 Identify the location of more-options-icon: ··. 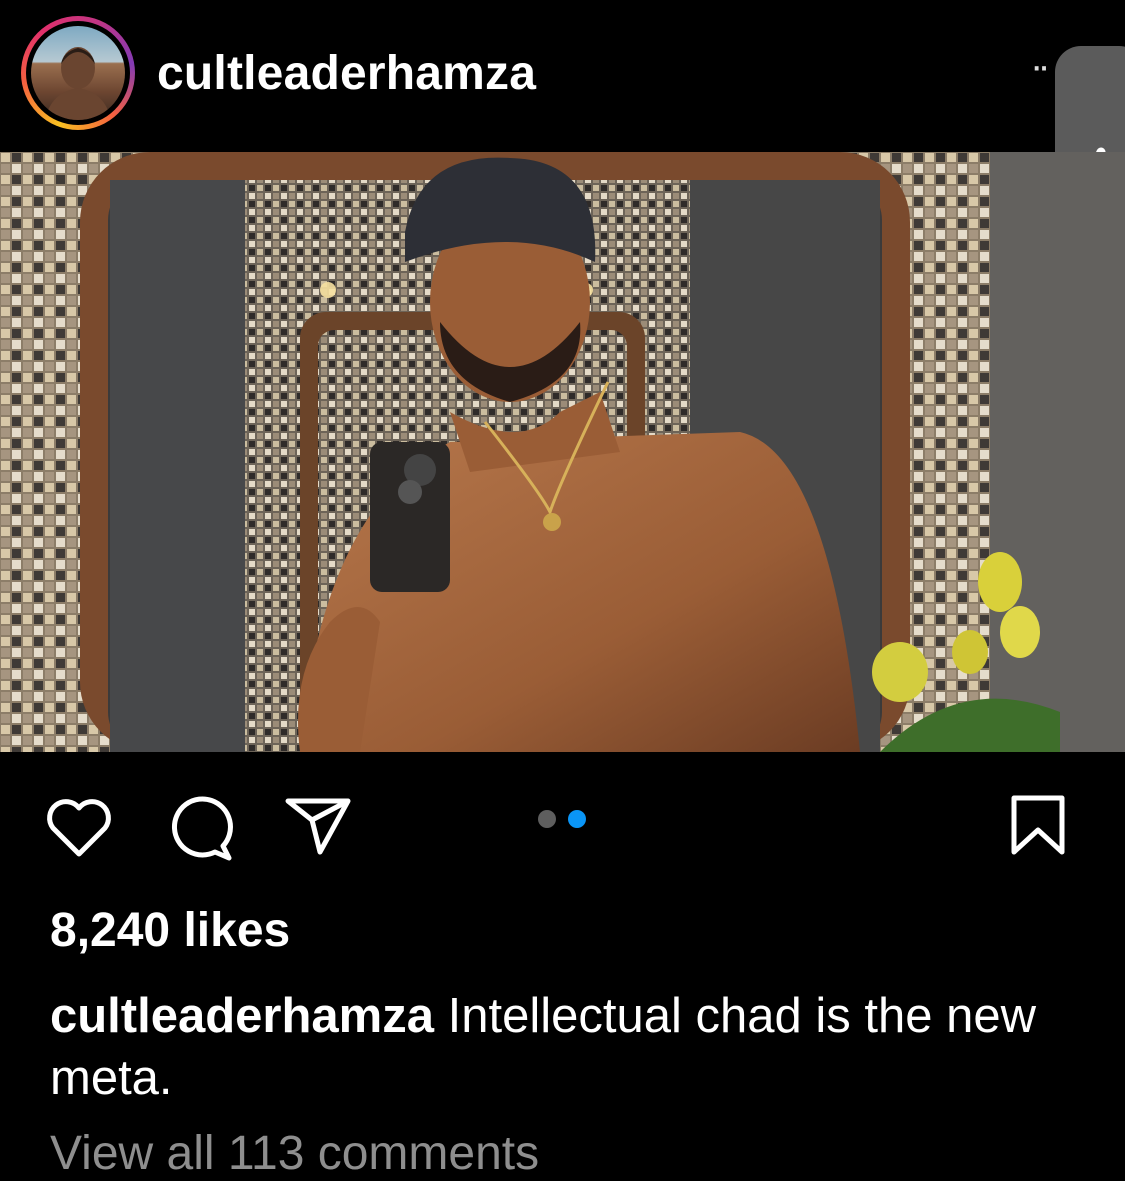
(1040, 66).